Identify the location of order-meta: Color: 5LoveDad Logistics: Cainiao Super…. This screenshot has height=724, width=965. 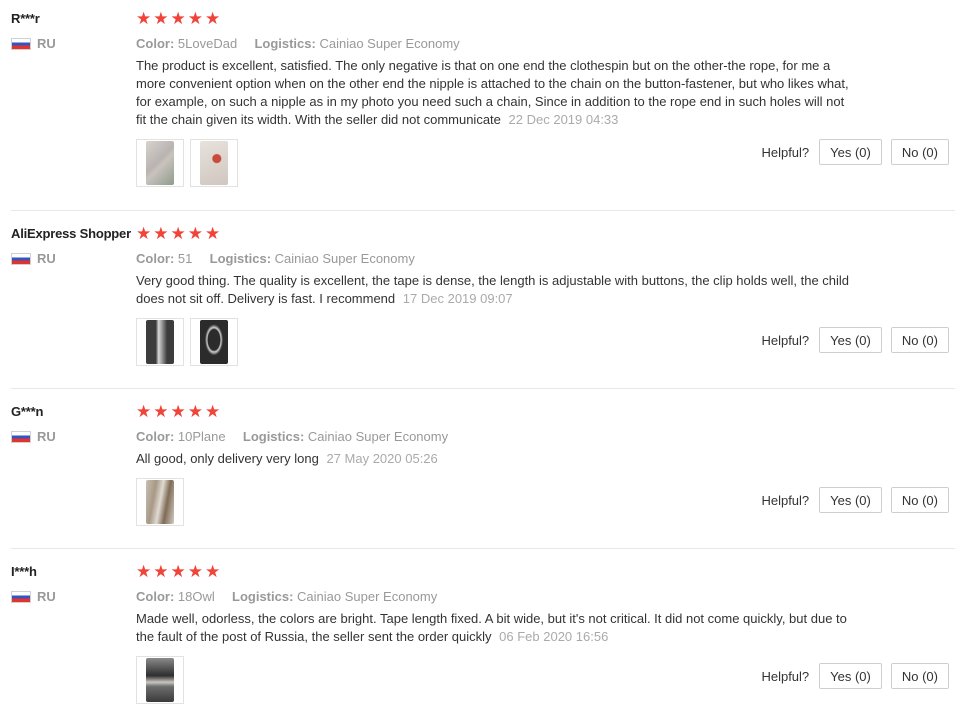
(545, 43).